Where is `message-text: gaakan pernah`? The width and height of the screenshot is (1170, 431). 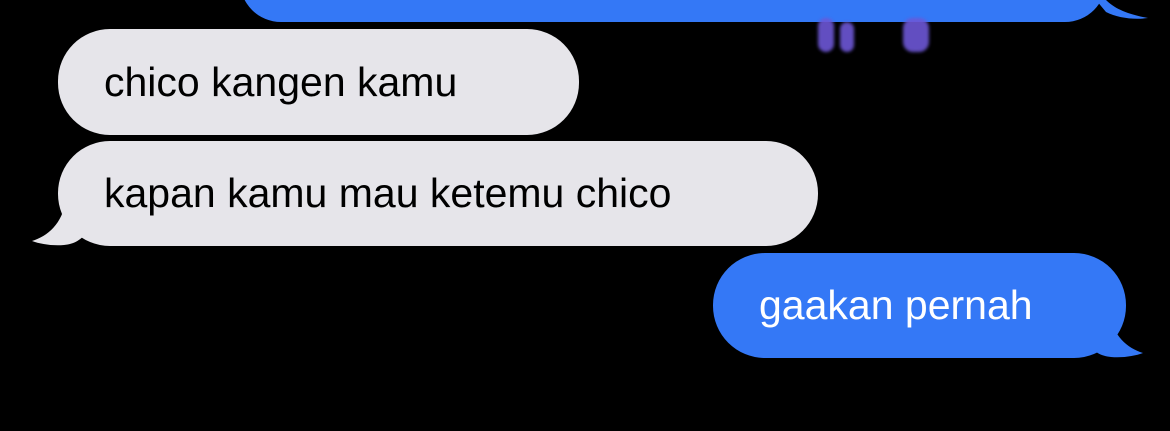 message-text: gaakan pernah is located at coordinates (896, 305).